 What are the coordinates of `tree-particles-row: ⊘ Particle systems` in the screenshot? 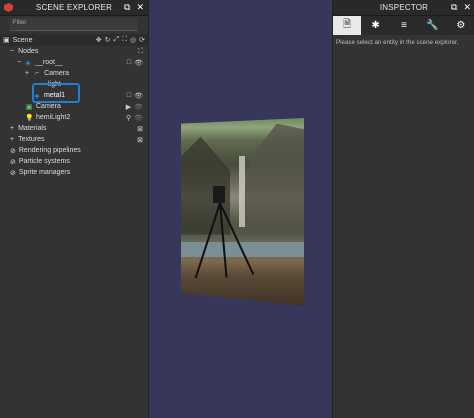 It's located at (74, 161).